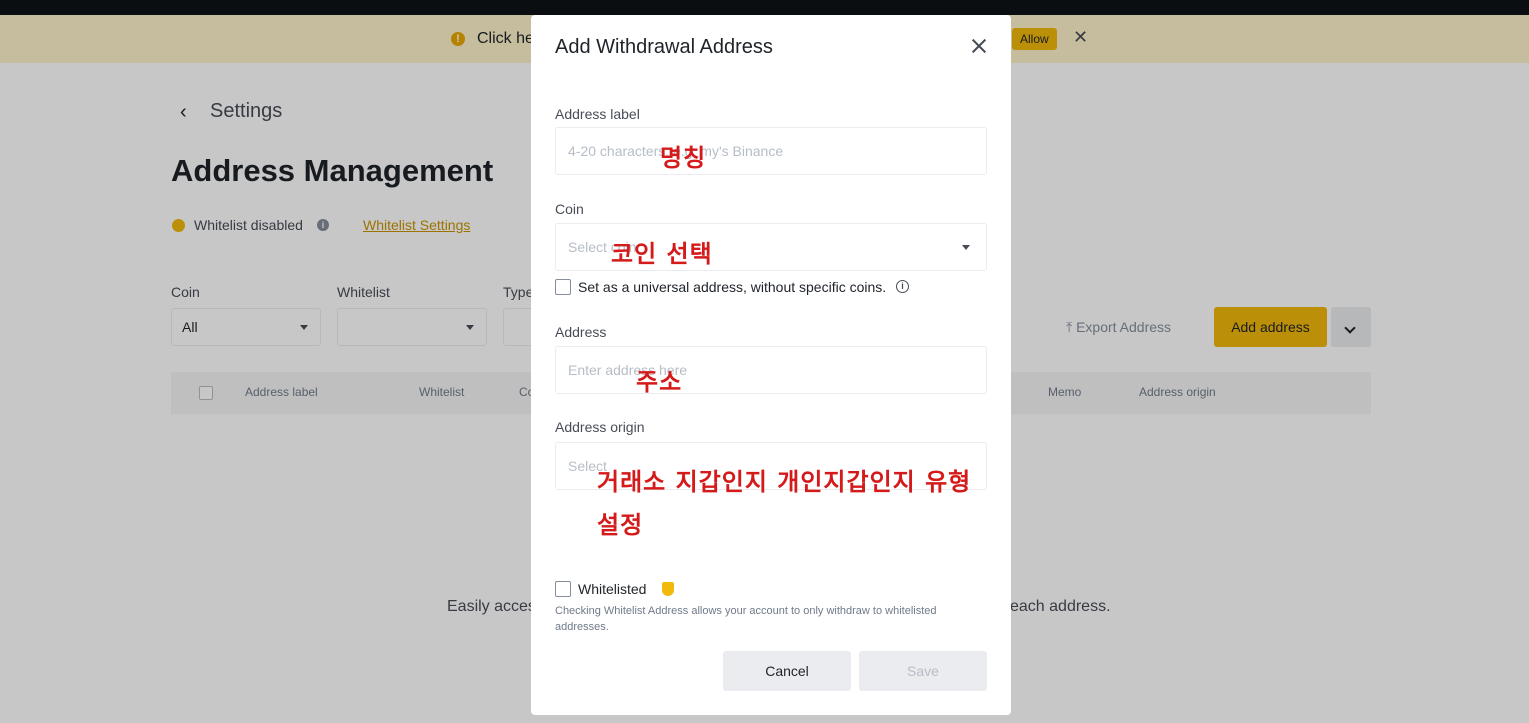 The width and height of the screenshot is (1529, 723). Describe the element at coordinates (664, 47) in the screenshot. I see `dialog-title: Add Withdrawal Address` at that location.